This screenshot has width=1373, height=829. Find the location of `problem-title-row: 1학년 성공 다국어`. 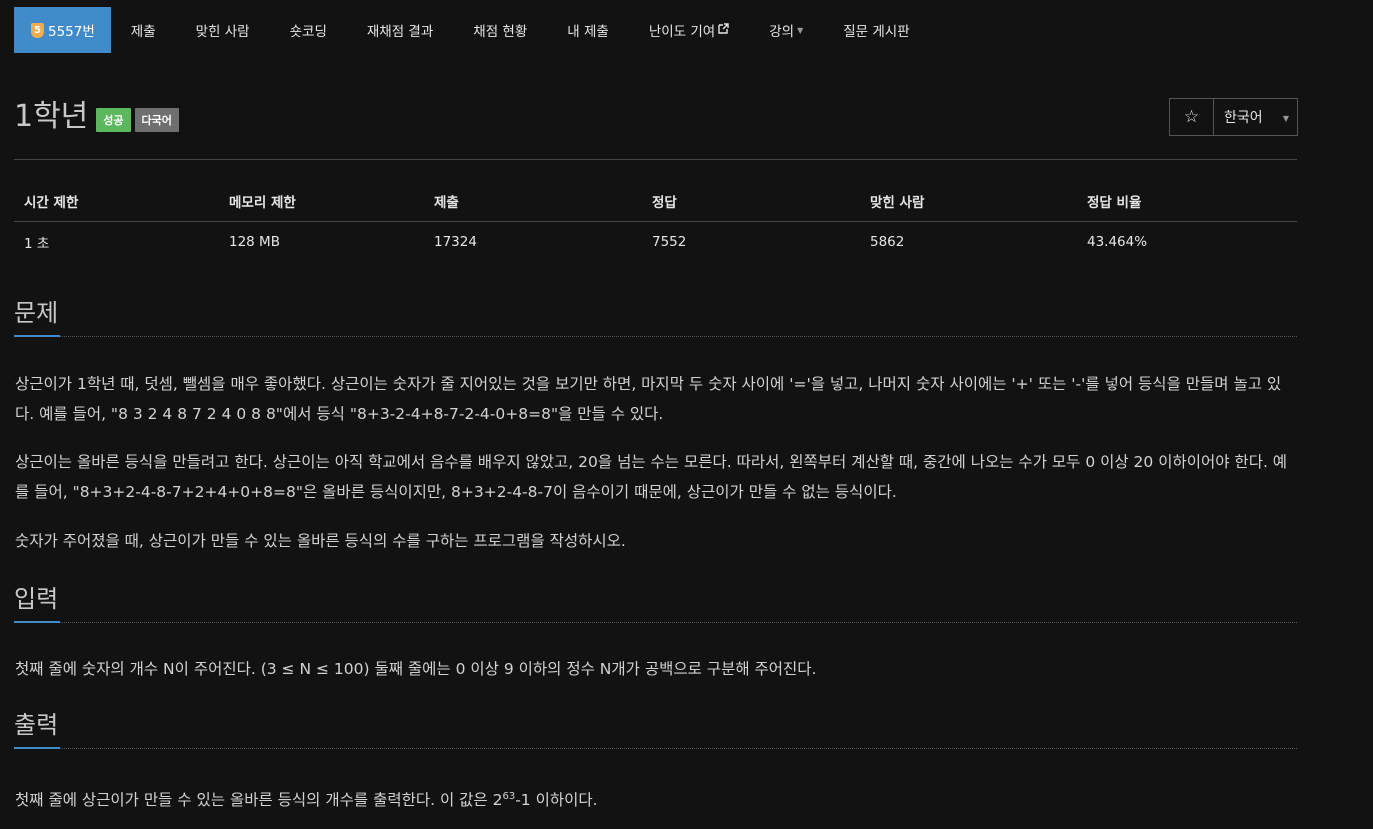

problem-title-row: 1학년 성공 다국어 is located at coordinates (96, 117).